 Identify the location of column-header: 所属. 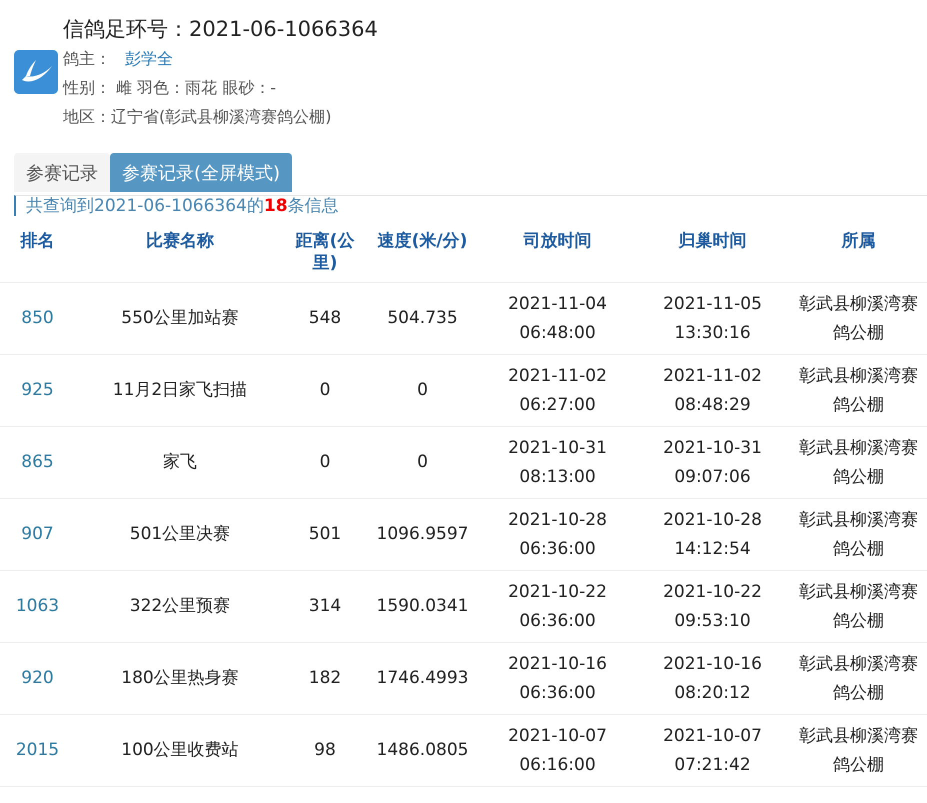
(859, 241).